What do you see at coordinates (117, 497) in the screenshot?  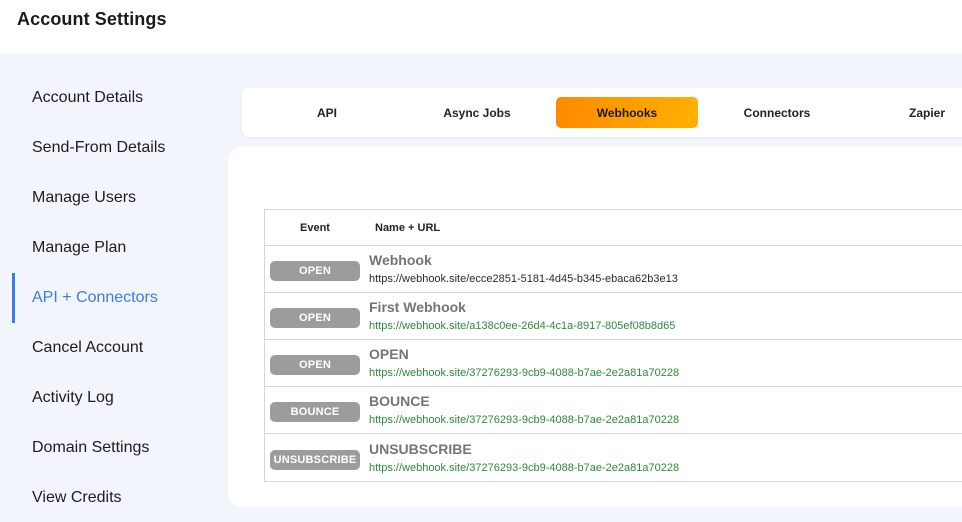 I see `sidebar-item-view-credits: View Credits` at bounding box center [117, 497].